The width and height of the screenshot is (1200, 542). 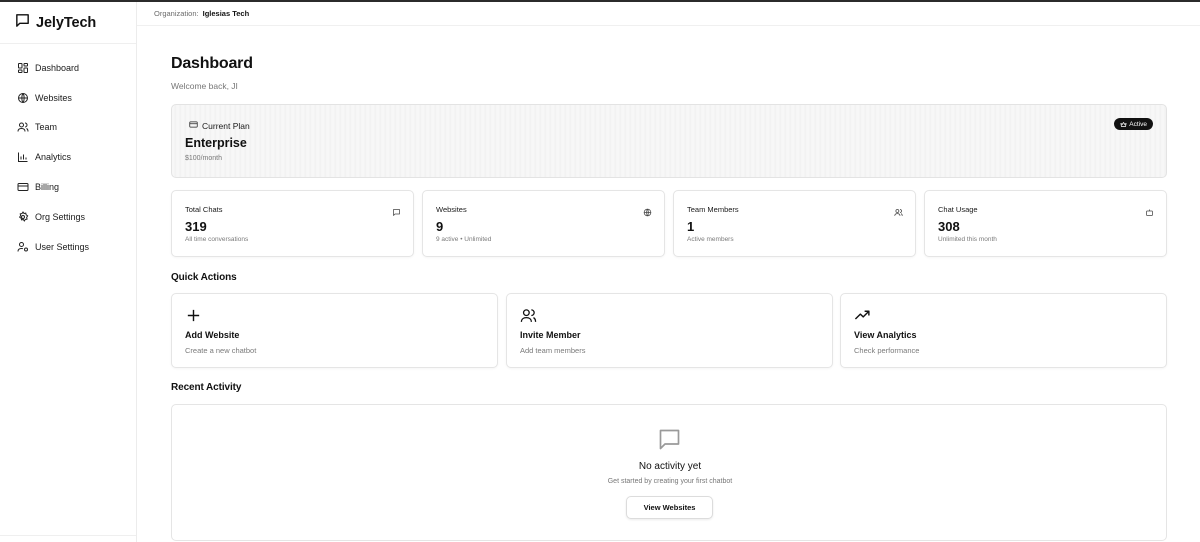 What do you see at coordinates (226, 13) in the screenshot?
I see `org-name: Iglesias Tech` at bounding box center [226, 13].